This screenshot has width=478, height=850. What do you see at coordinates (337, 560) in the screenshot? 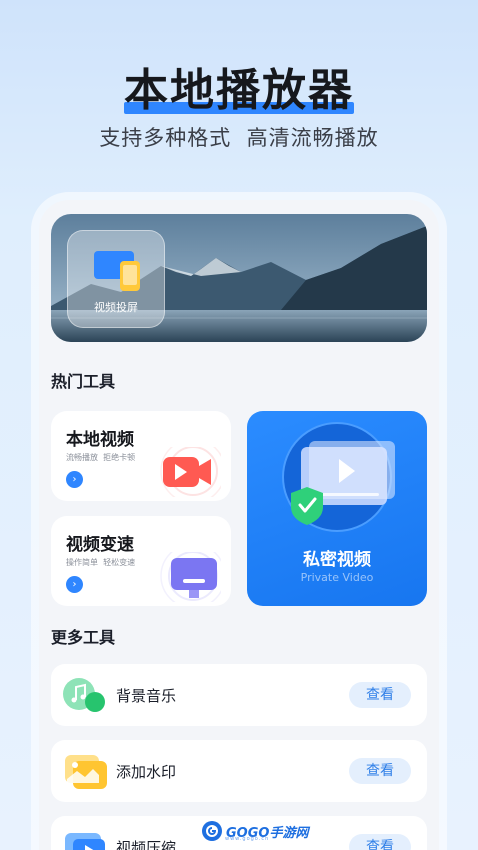
I see `private-video-title: 私密视频` at bounding box center [337, 560].